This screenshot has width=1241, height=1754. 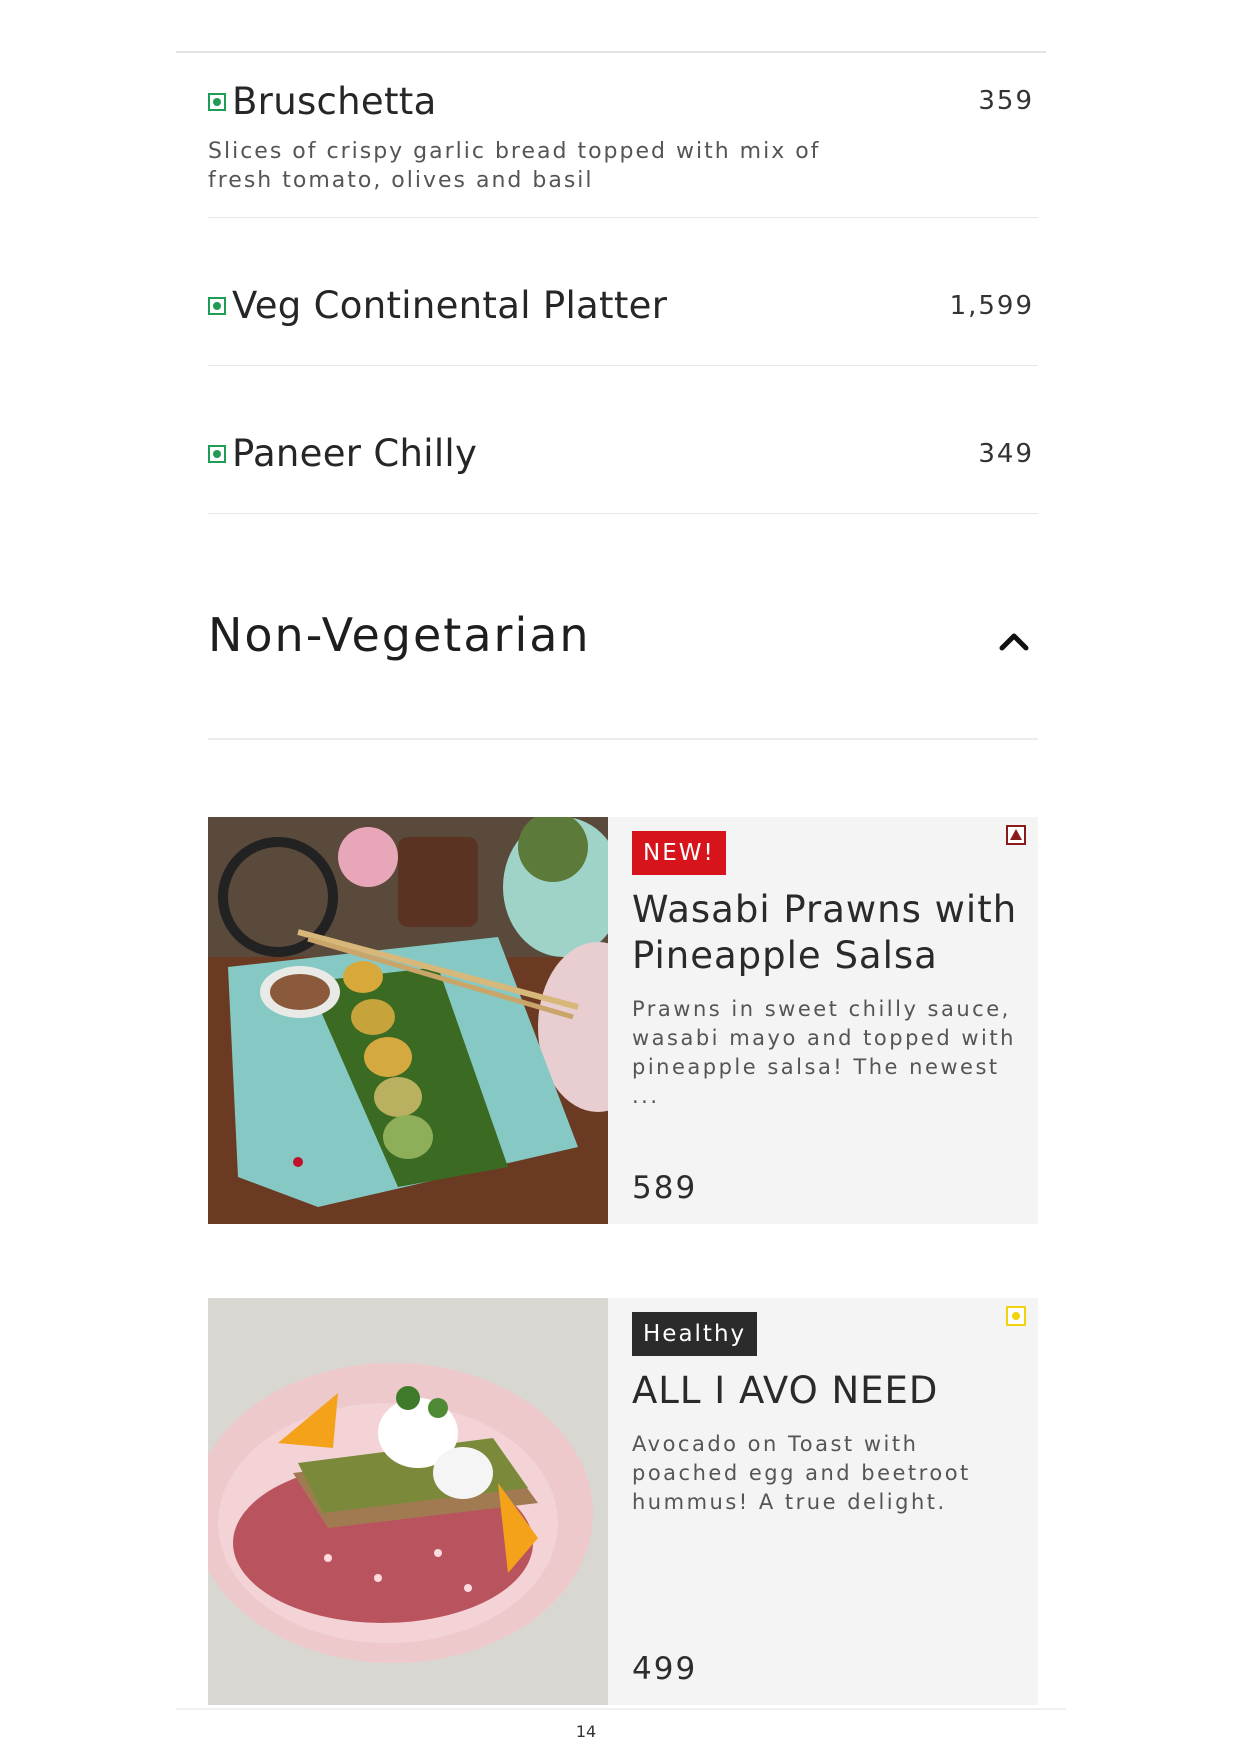 What do you see at coordinates (399, 635) in the screenshot?
I see `section-title: Non-Vegetarian` at bounding box center [399, 635].